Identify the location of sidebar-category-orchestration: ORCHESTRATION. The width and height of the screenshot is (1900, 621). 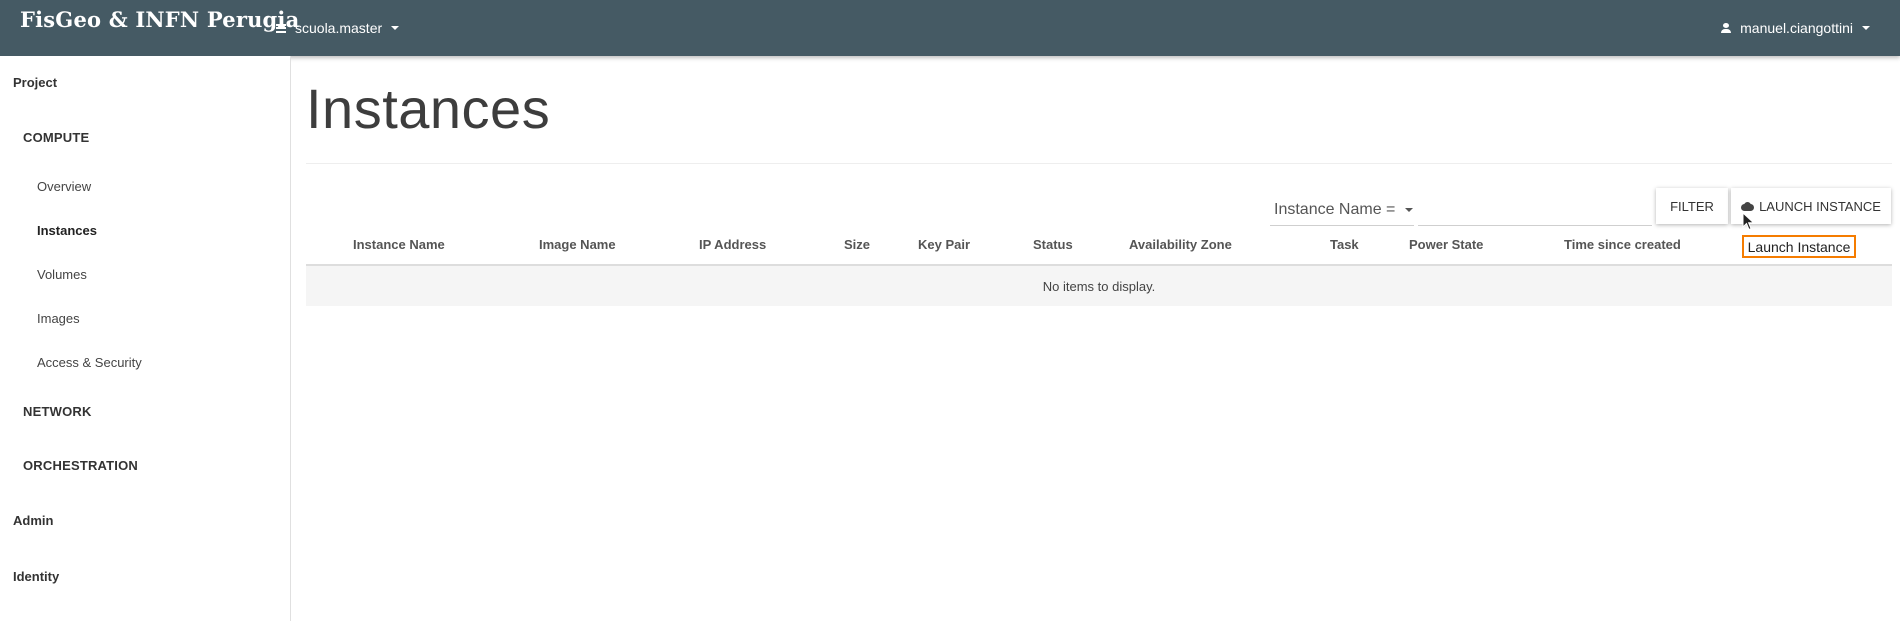
(80, 465).